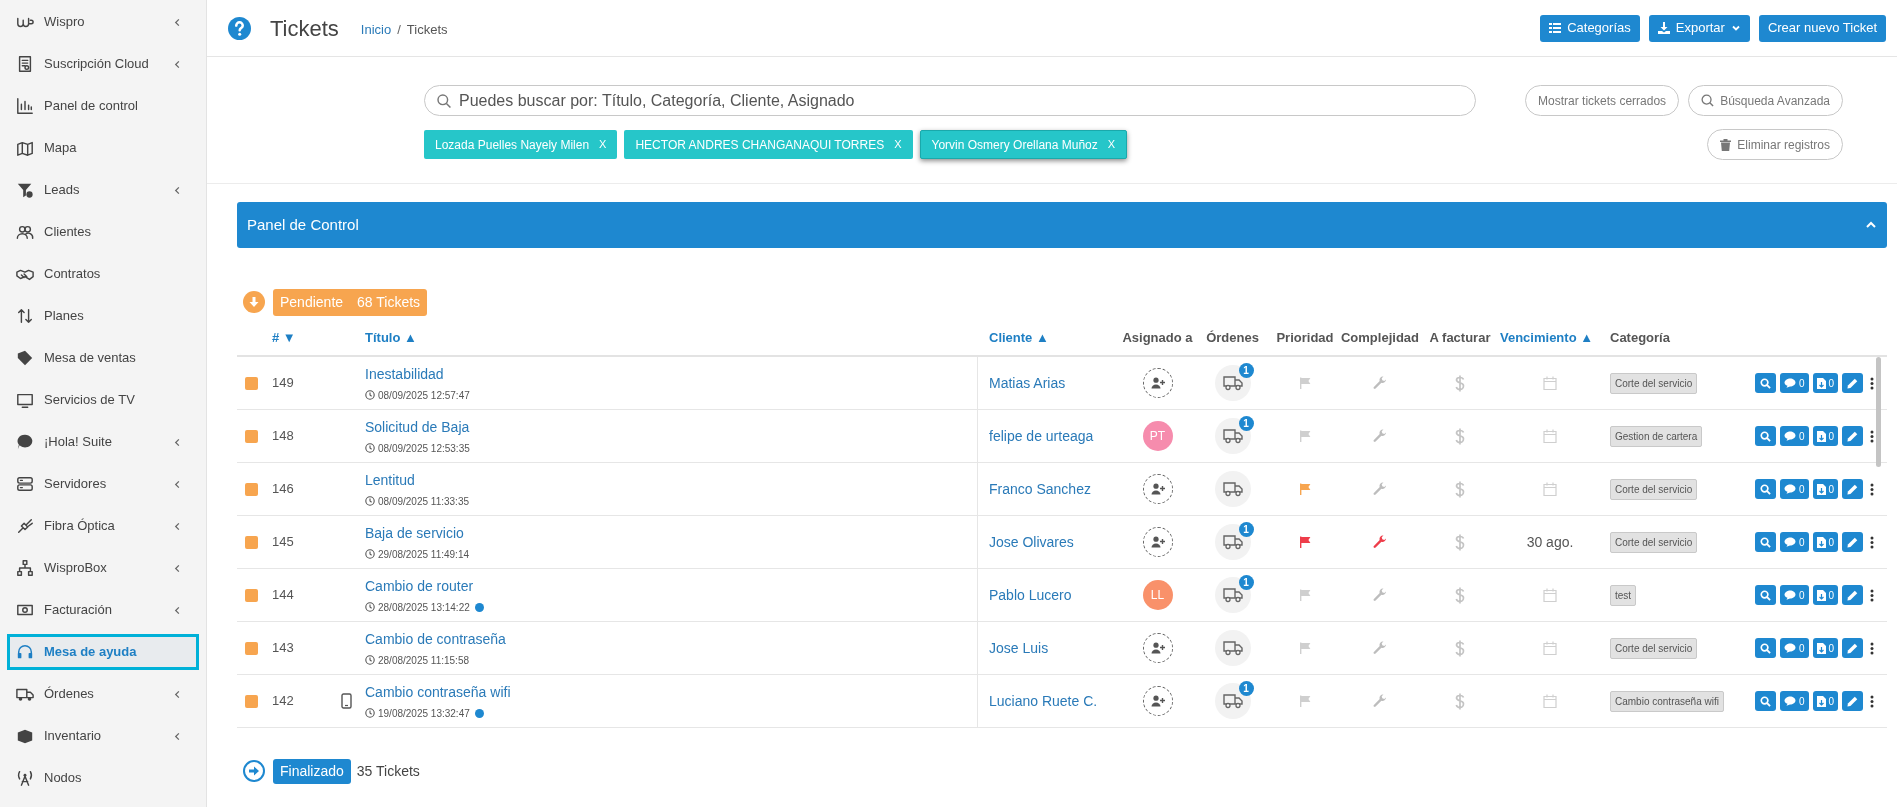  Describe the element at coordinates (404, 374) in the screenshot. I see `ticket-title-link: Inestabilidad` at that location.